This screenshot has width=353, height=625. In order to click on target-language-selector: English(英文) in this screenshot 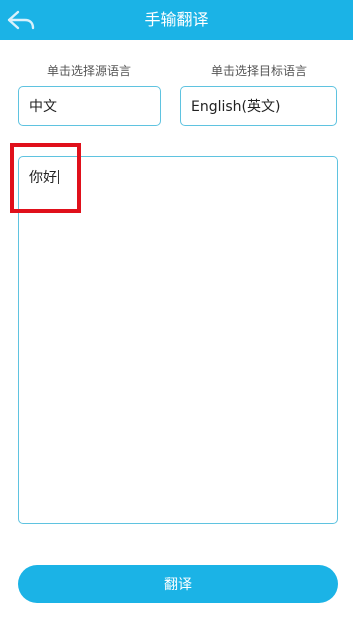, I will do `click(258, 106)`.